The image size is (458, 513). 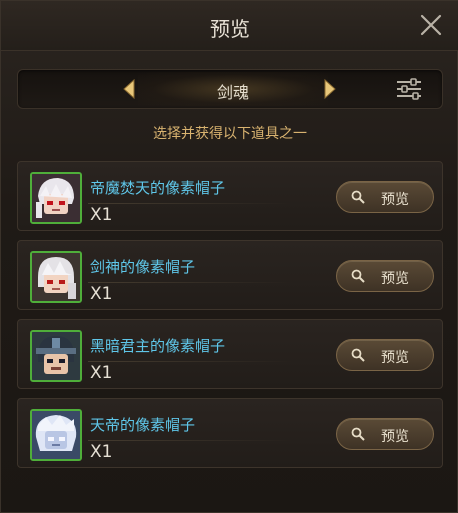 I want to click on item-name: 黑暗君主的像素帽子, so click(x=158, y=346).